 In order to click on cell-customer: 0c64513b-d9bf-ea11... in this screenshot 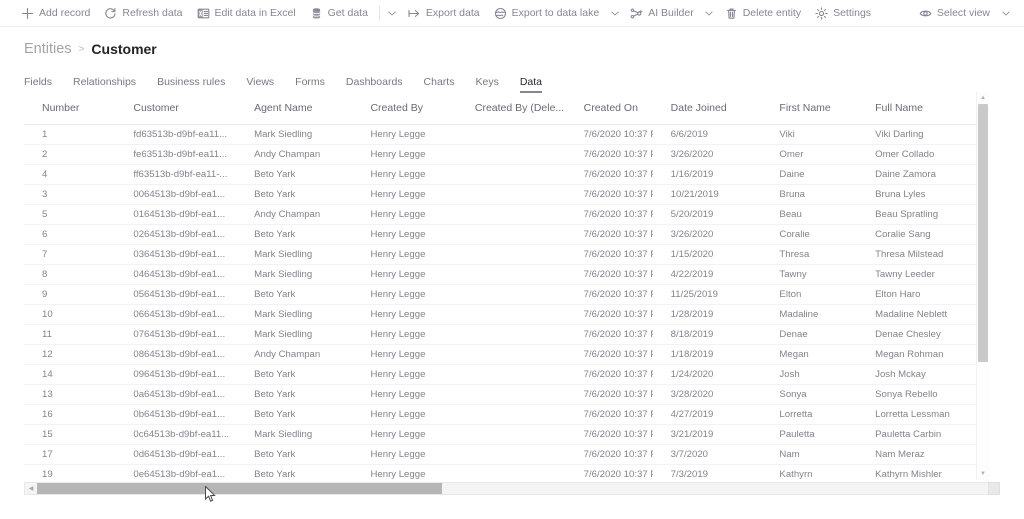, I will do `click(176, 434)`.